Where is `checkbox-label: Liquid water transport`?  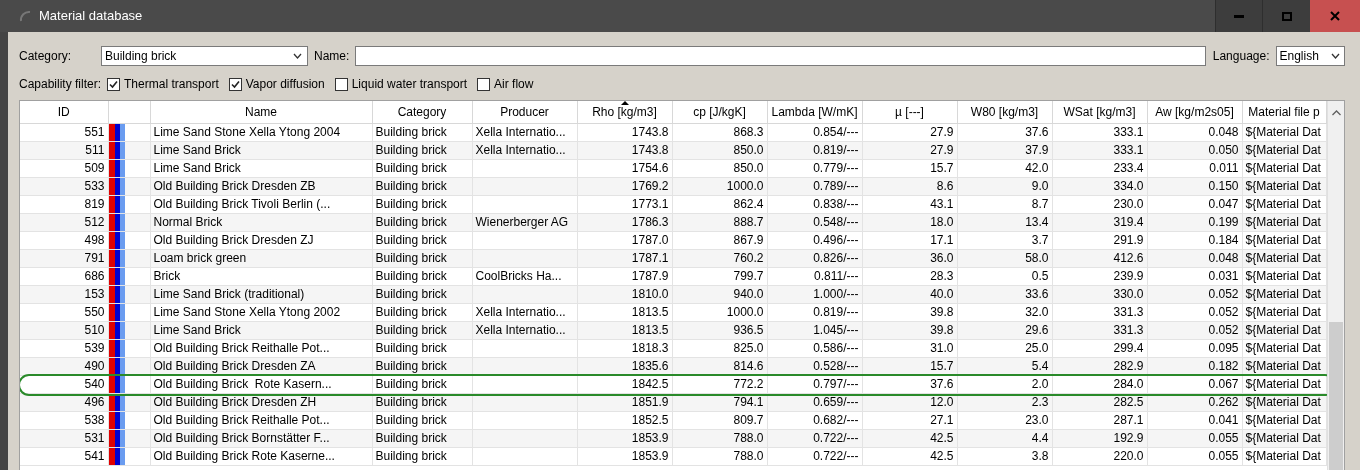
checkbox-label: Liquid water transport is located at coordinates (409, 84).